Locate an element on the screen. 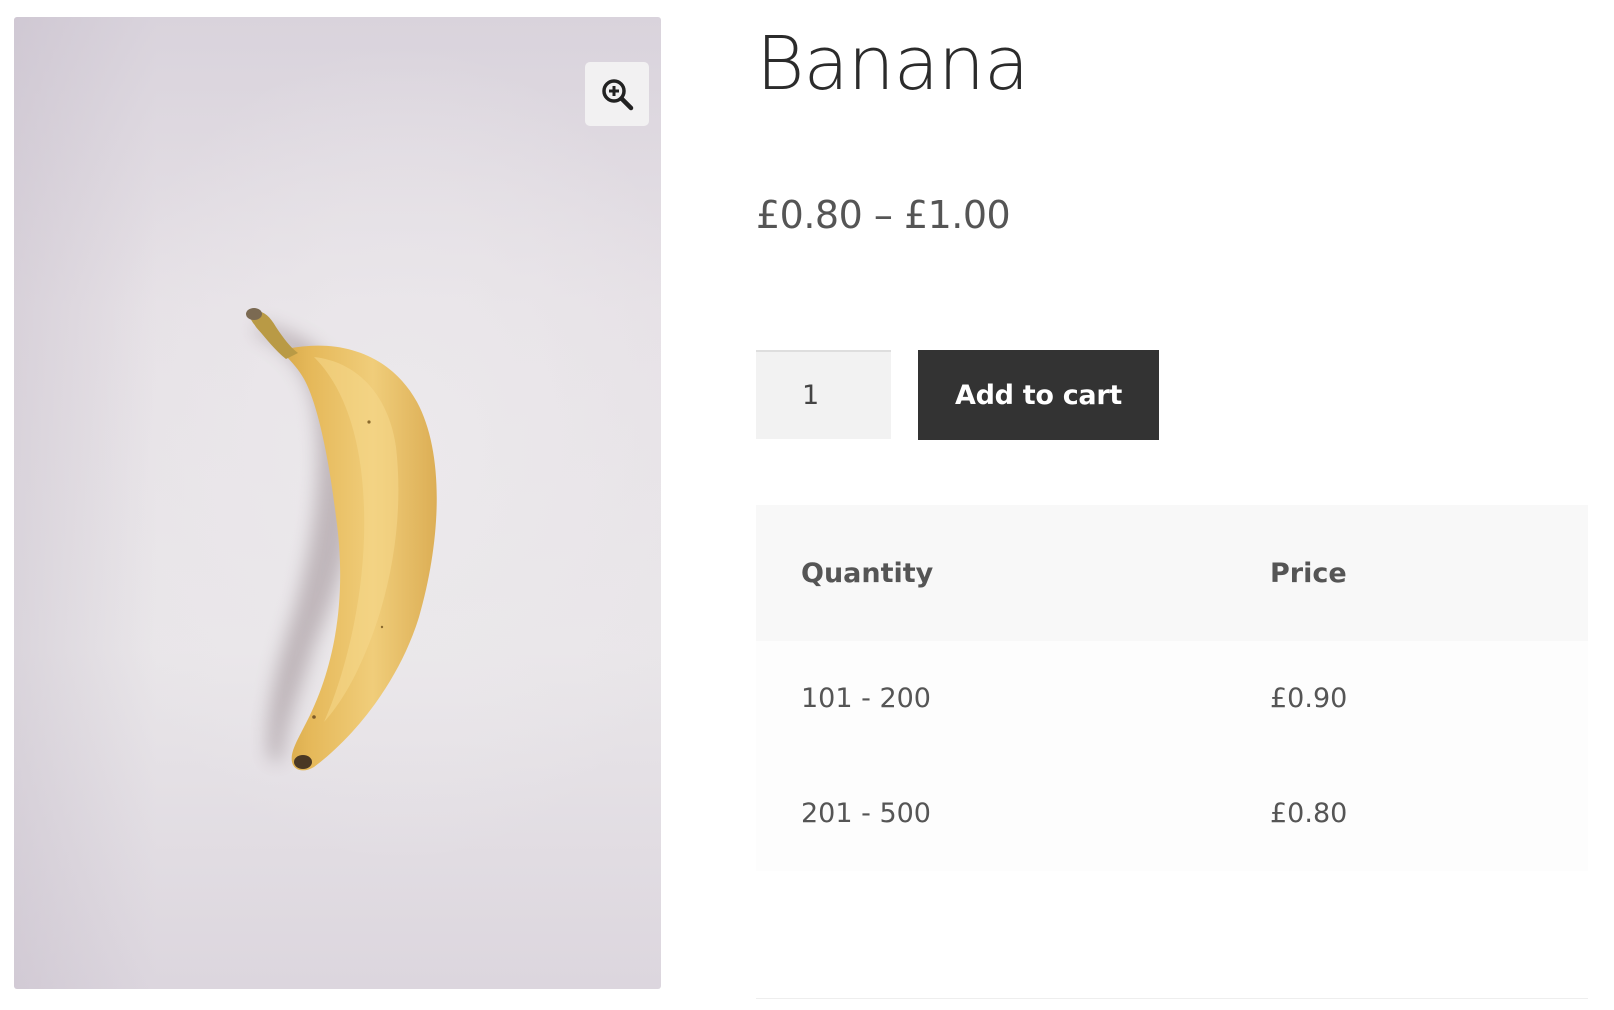 The height and width of the screenshot is (1010, 1614). quantity-input is located at coordinates (823, 394).